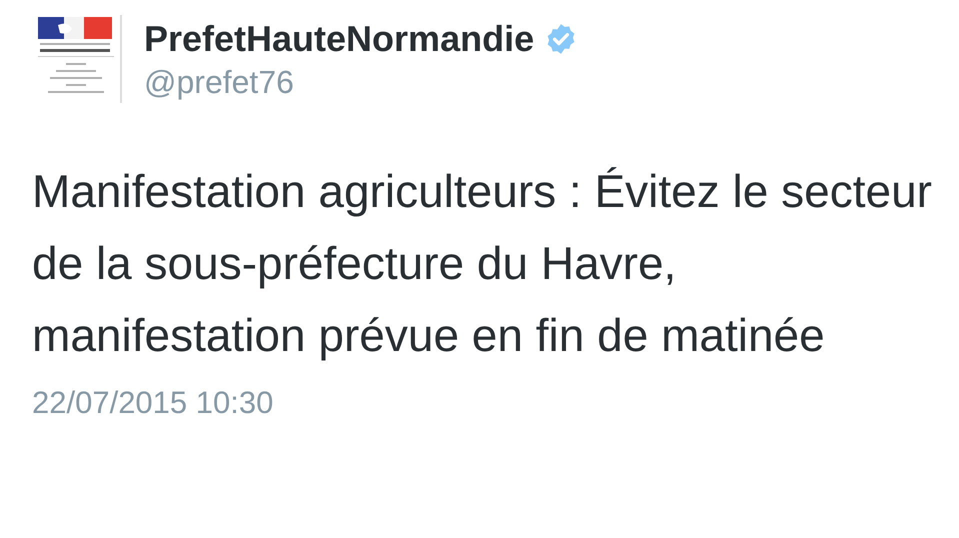 This screenshot has height=538, width=959. Describe the element at coordinates (153, 403) in the screenshot. I see `tweet-timestamp: 22/07/2015 10:30` at that location.